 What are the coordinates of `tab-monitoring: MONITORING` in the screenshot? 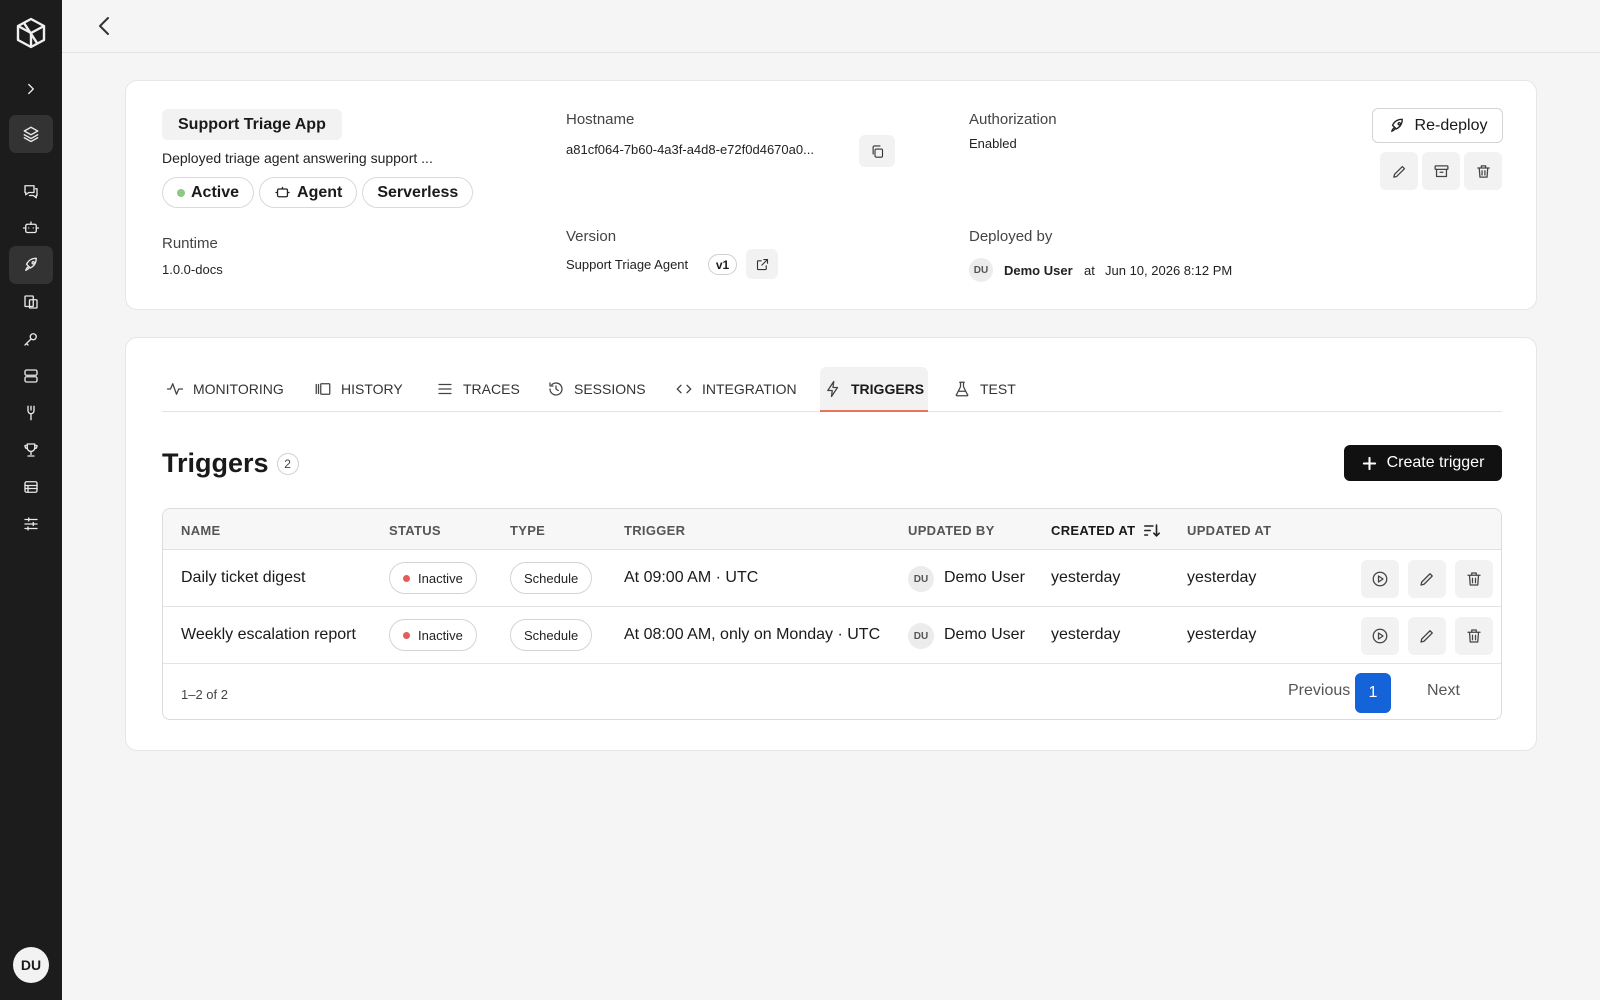 It's located at (225, 388).